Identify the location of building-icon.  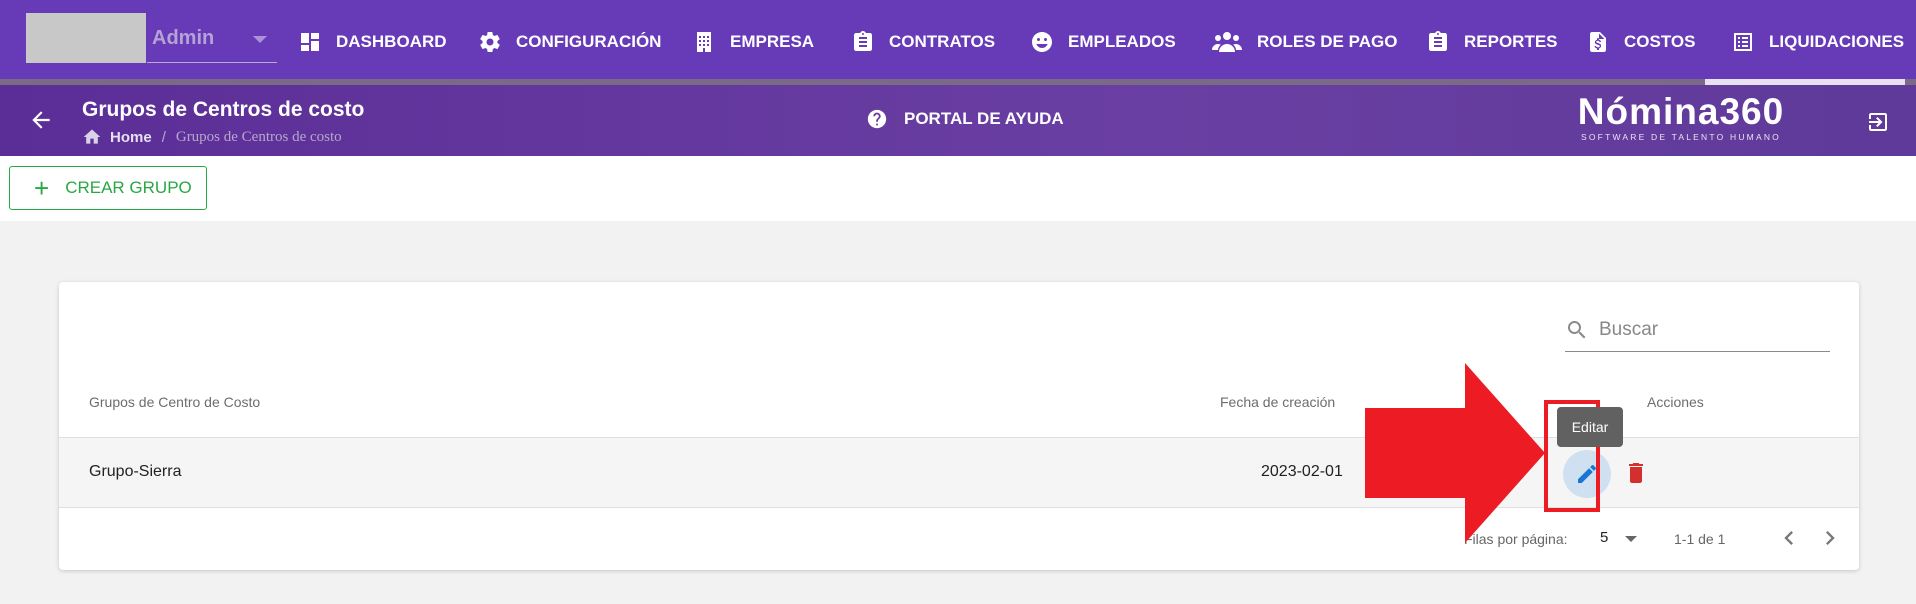
(704, 42).